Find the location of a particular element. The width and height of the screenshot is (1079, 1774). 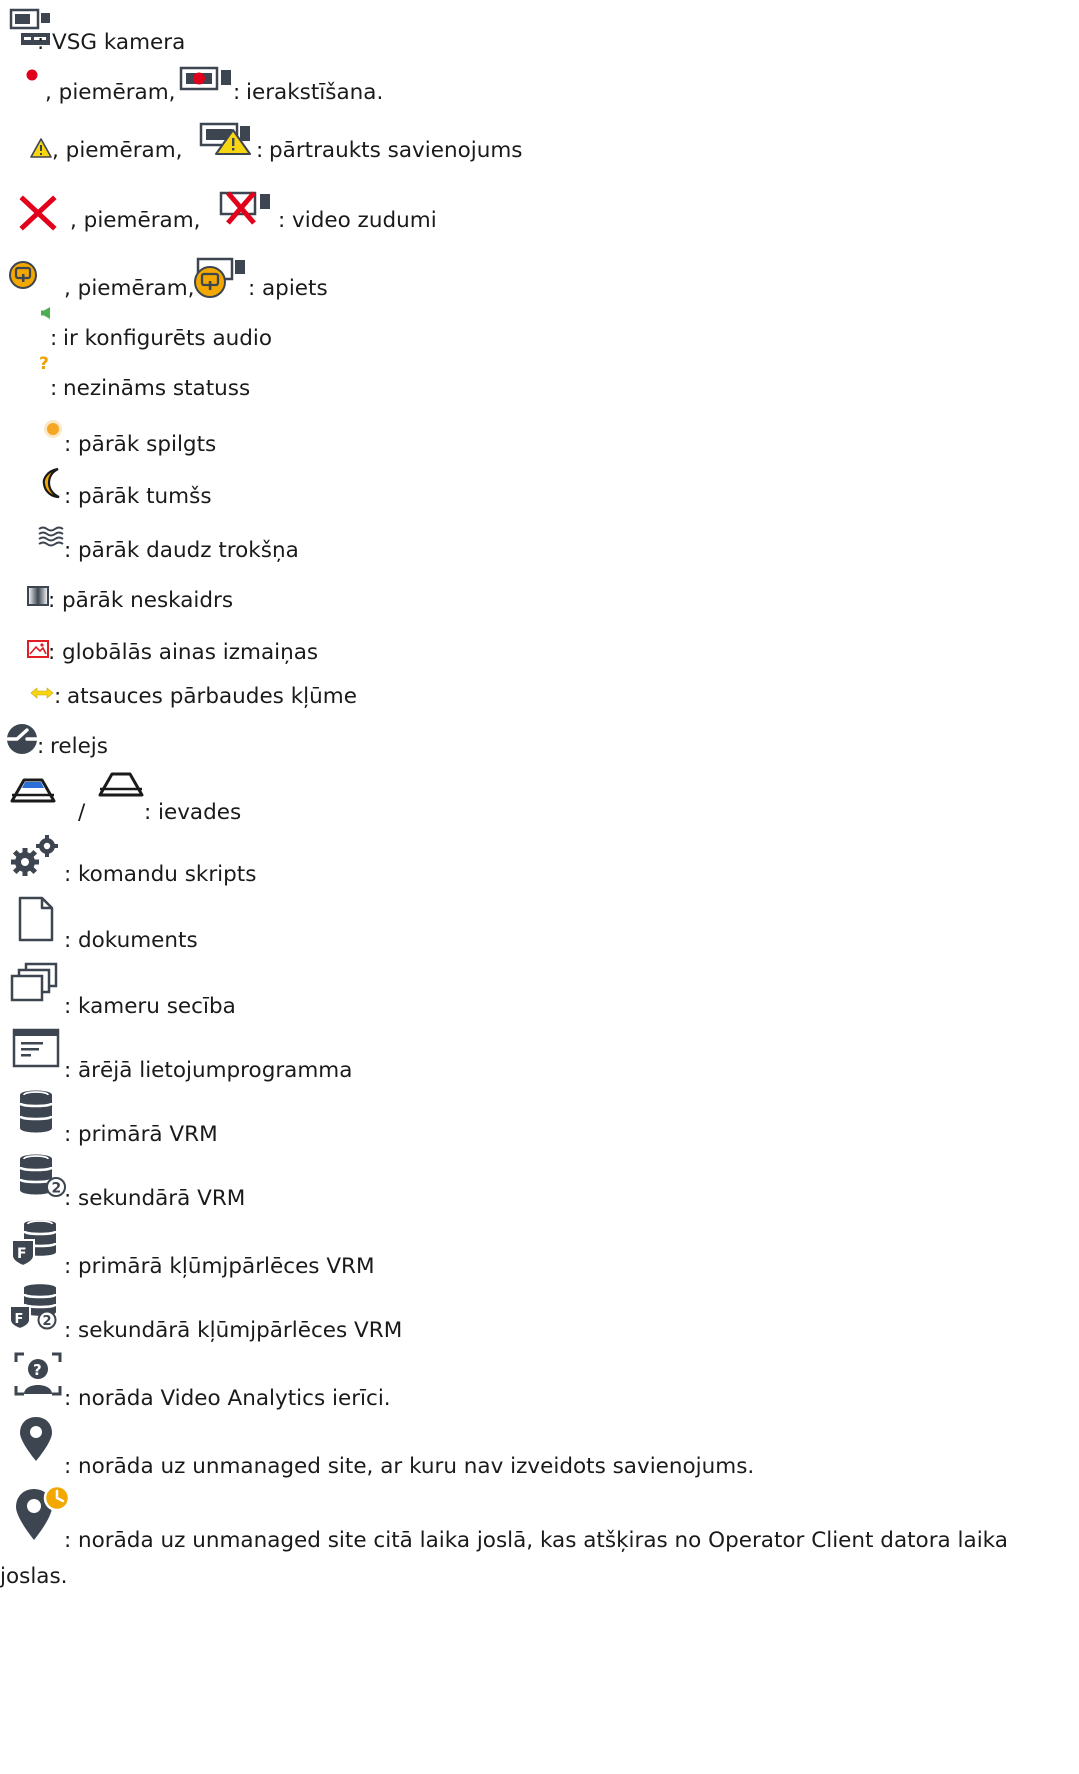

video-analytics-icon: ? is located at coordinates (38, 1374).